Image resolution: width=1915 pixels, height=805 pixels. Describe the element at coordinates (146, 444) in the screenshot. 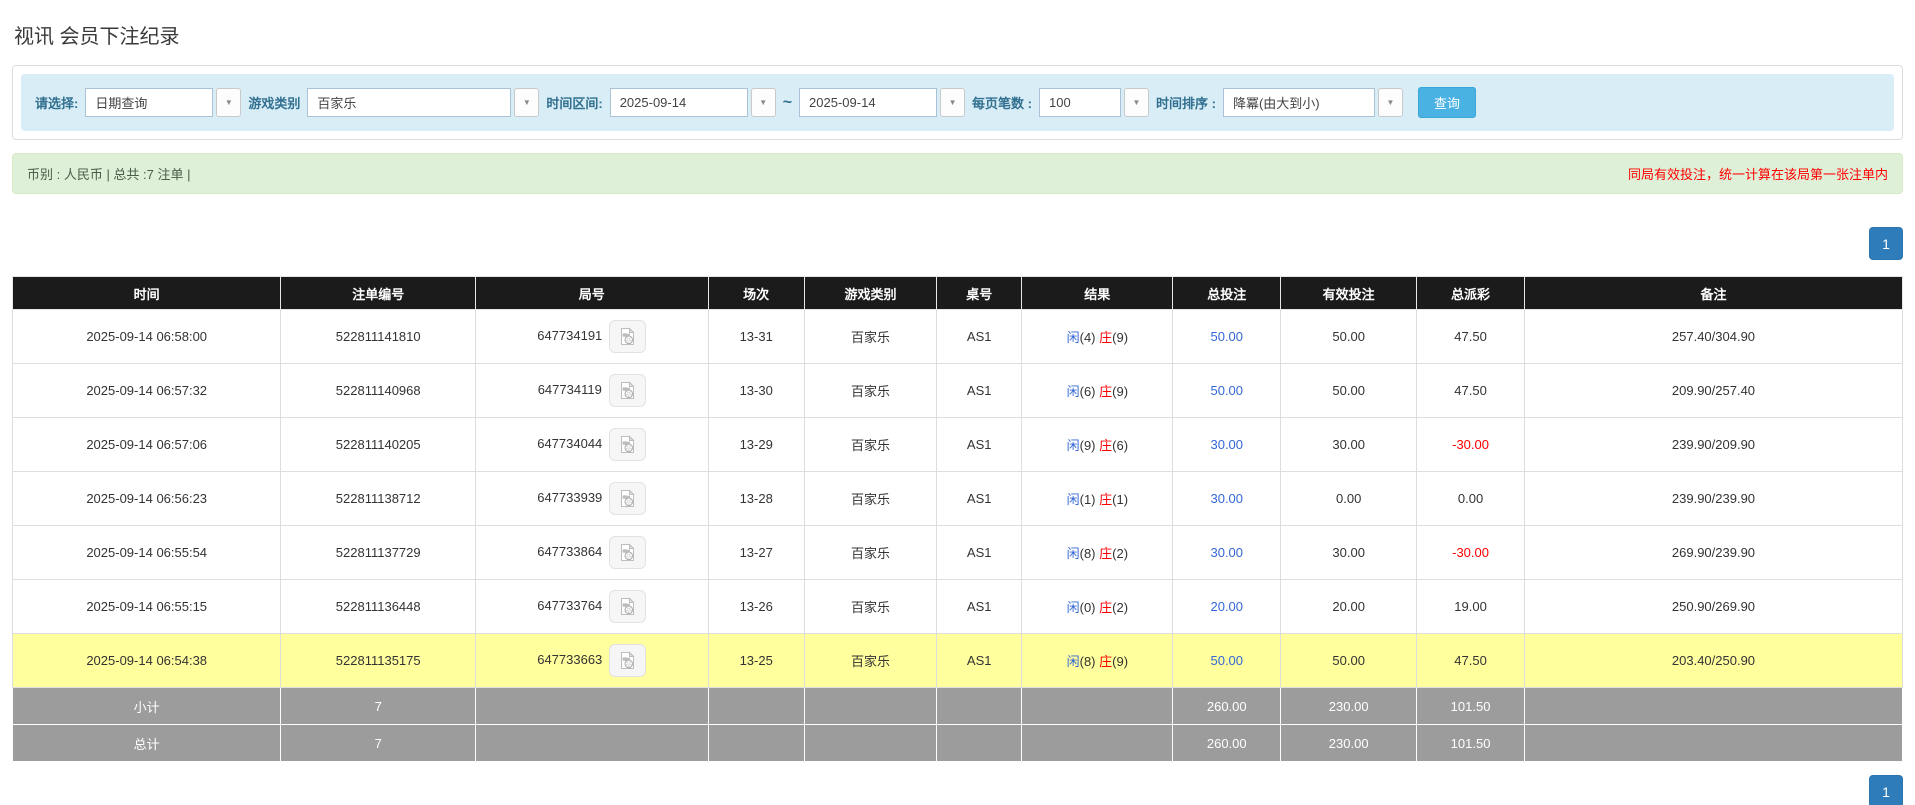

I see `cell-time: 2025-09-14 06:57:06` at that location.